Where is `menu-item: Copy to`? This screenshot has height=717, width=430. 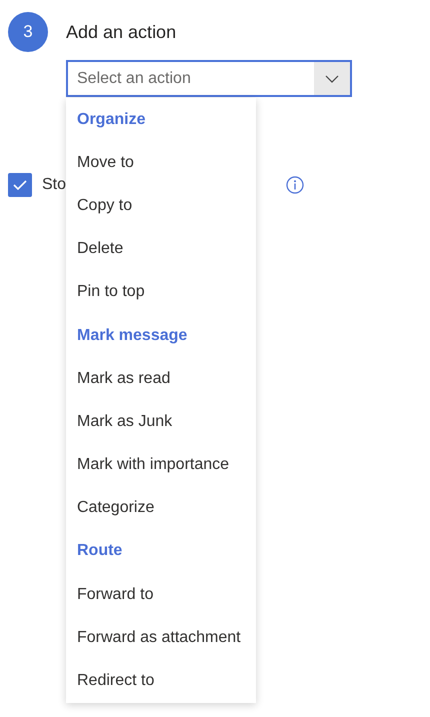
menu-item: Copy to is located at coordinates (161, 206).